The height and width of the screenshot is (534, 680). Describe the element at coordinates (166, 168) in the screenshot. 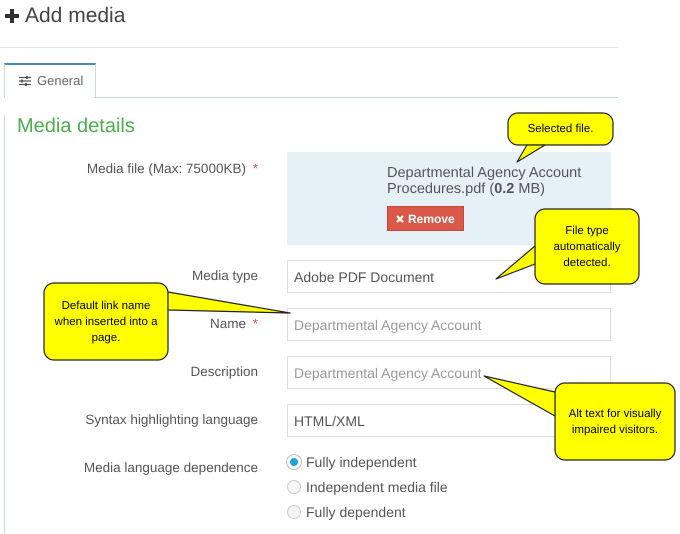

I see `field-label: Media file (Max: 75000KB)` at that location.